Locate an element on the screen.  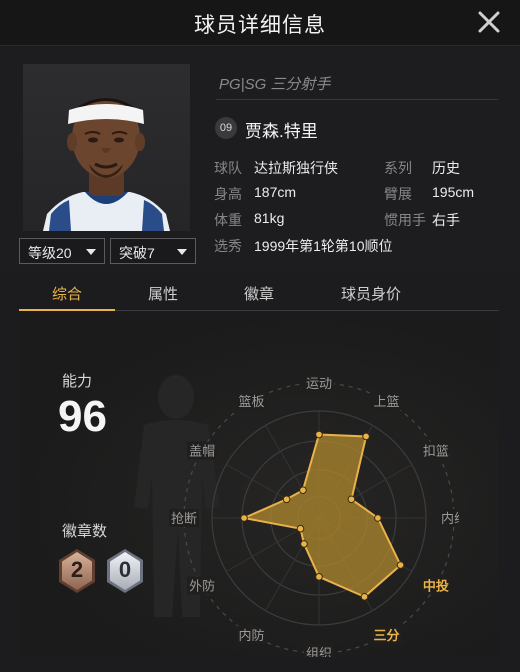
info-value: 1999年第1轮第10顺位 is located at coordinates (323, 246).